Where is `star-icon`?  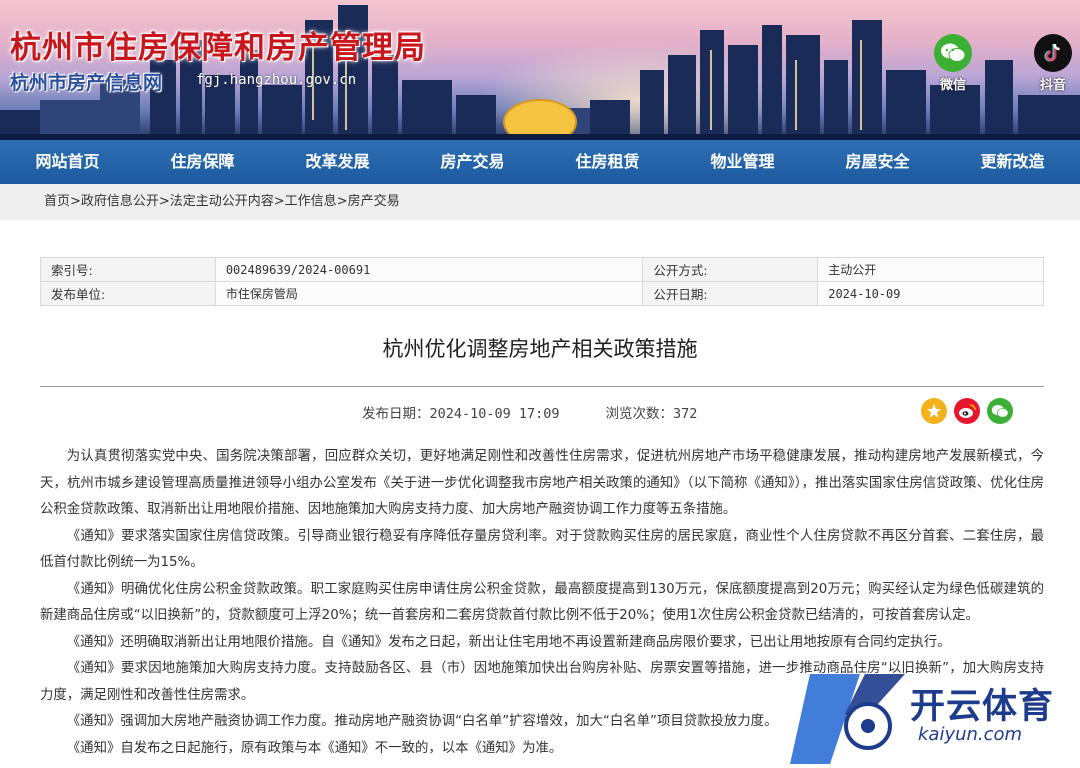
star-icon is located at coordinates (934, 411).